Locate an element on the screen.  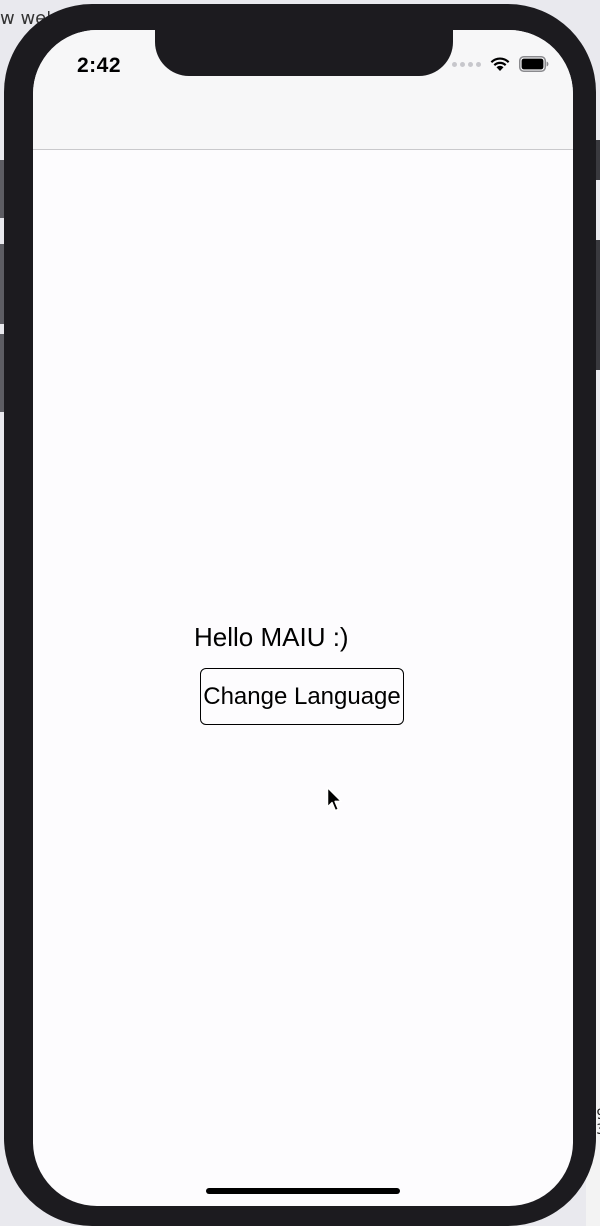
cellular-signal-icon is located at coordinates (466, 64).